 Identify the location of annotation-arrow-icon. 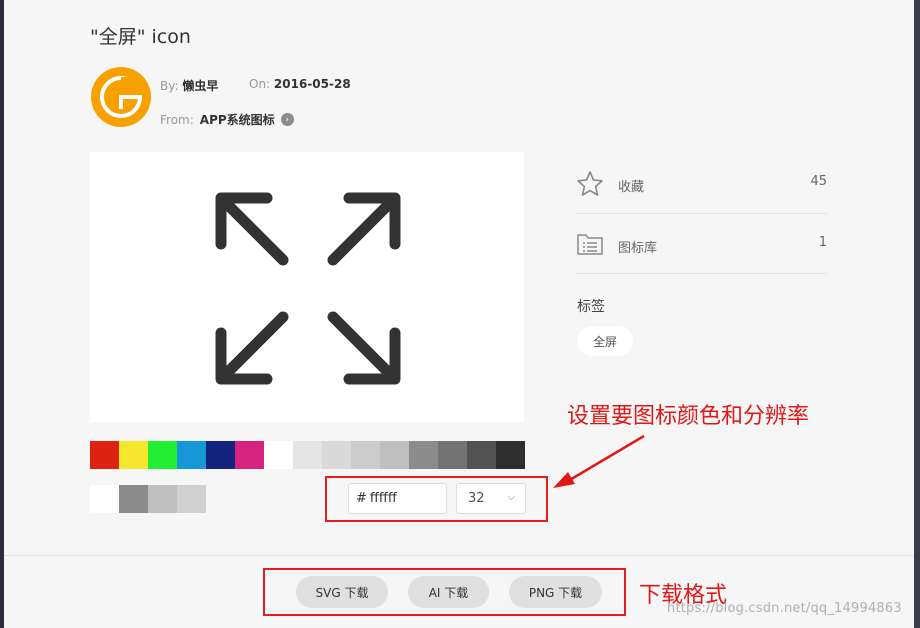
(599, 461).